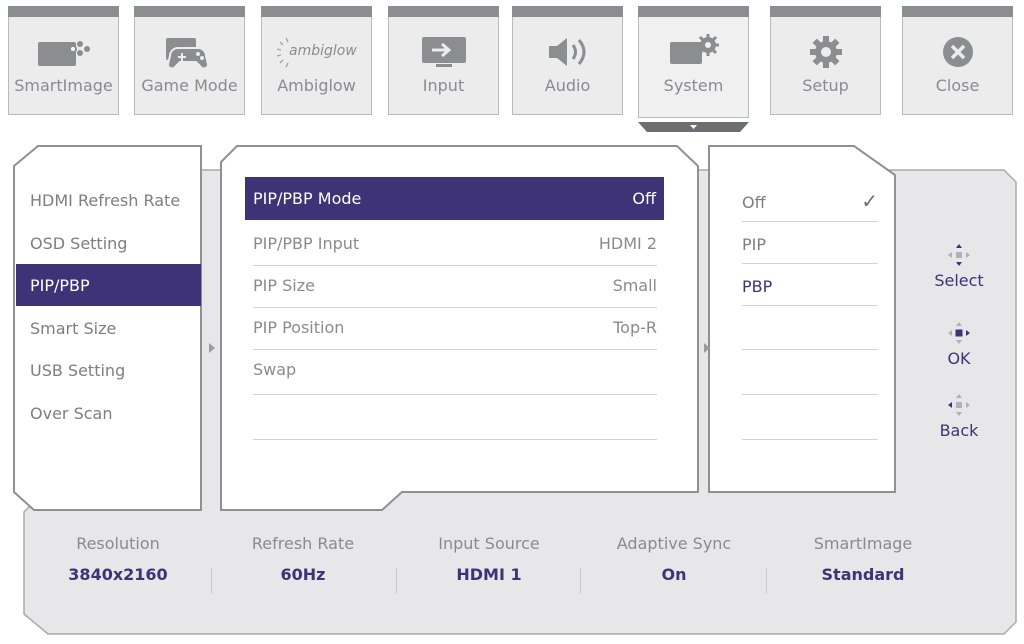 The width and height of the screenshot is (1024, 644). I want to click on nav-select: Select, so click(959, 266).